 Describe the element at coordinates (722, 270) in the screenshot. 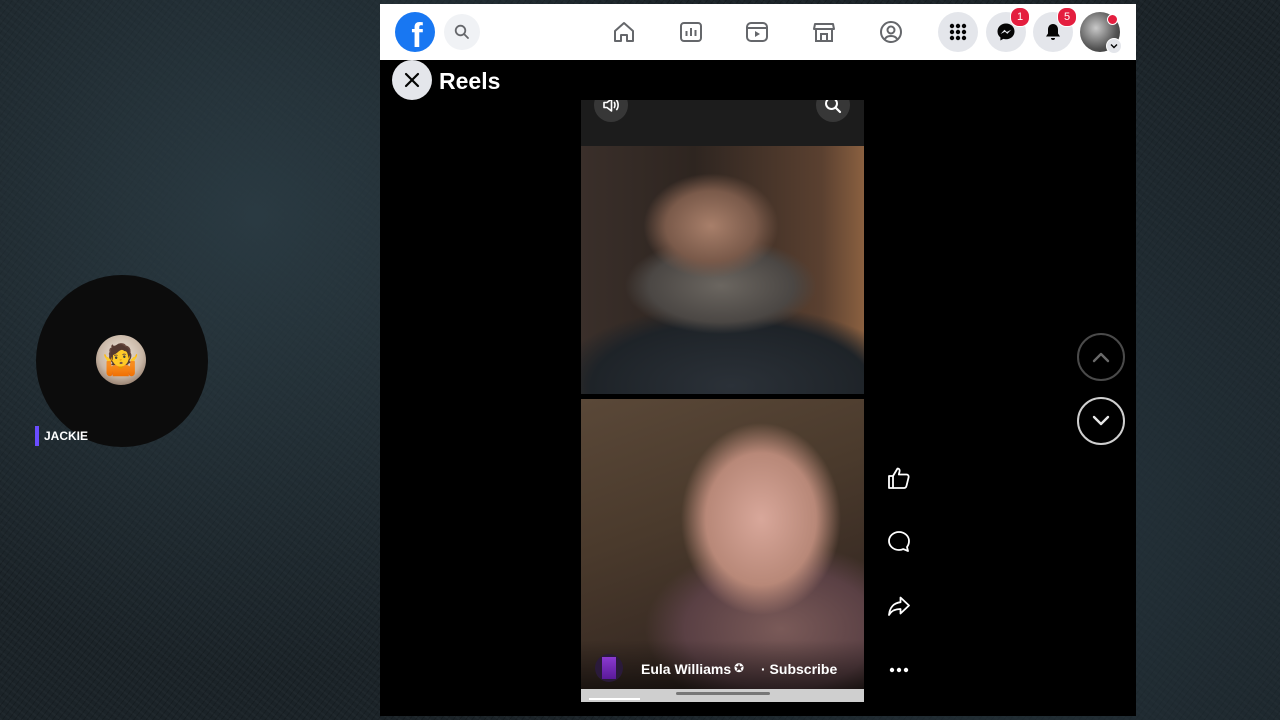

I see `video-frame-top` at that location.